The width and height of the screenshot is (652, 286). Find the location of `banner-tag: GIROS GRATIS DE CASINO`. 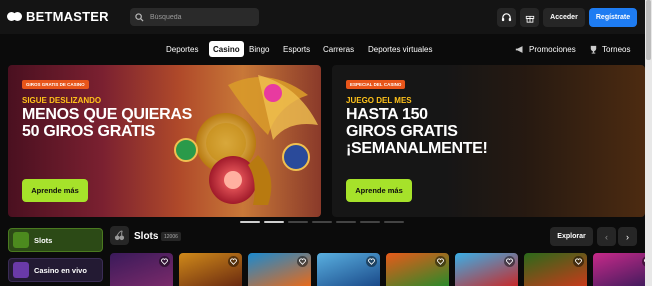

banner-tag: GIROS GRATIS DE CASINO is located at coordinates (55, 84).